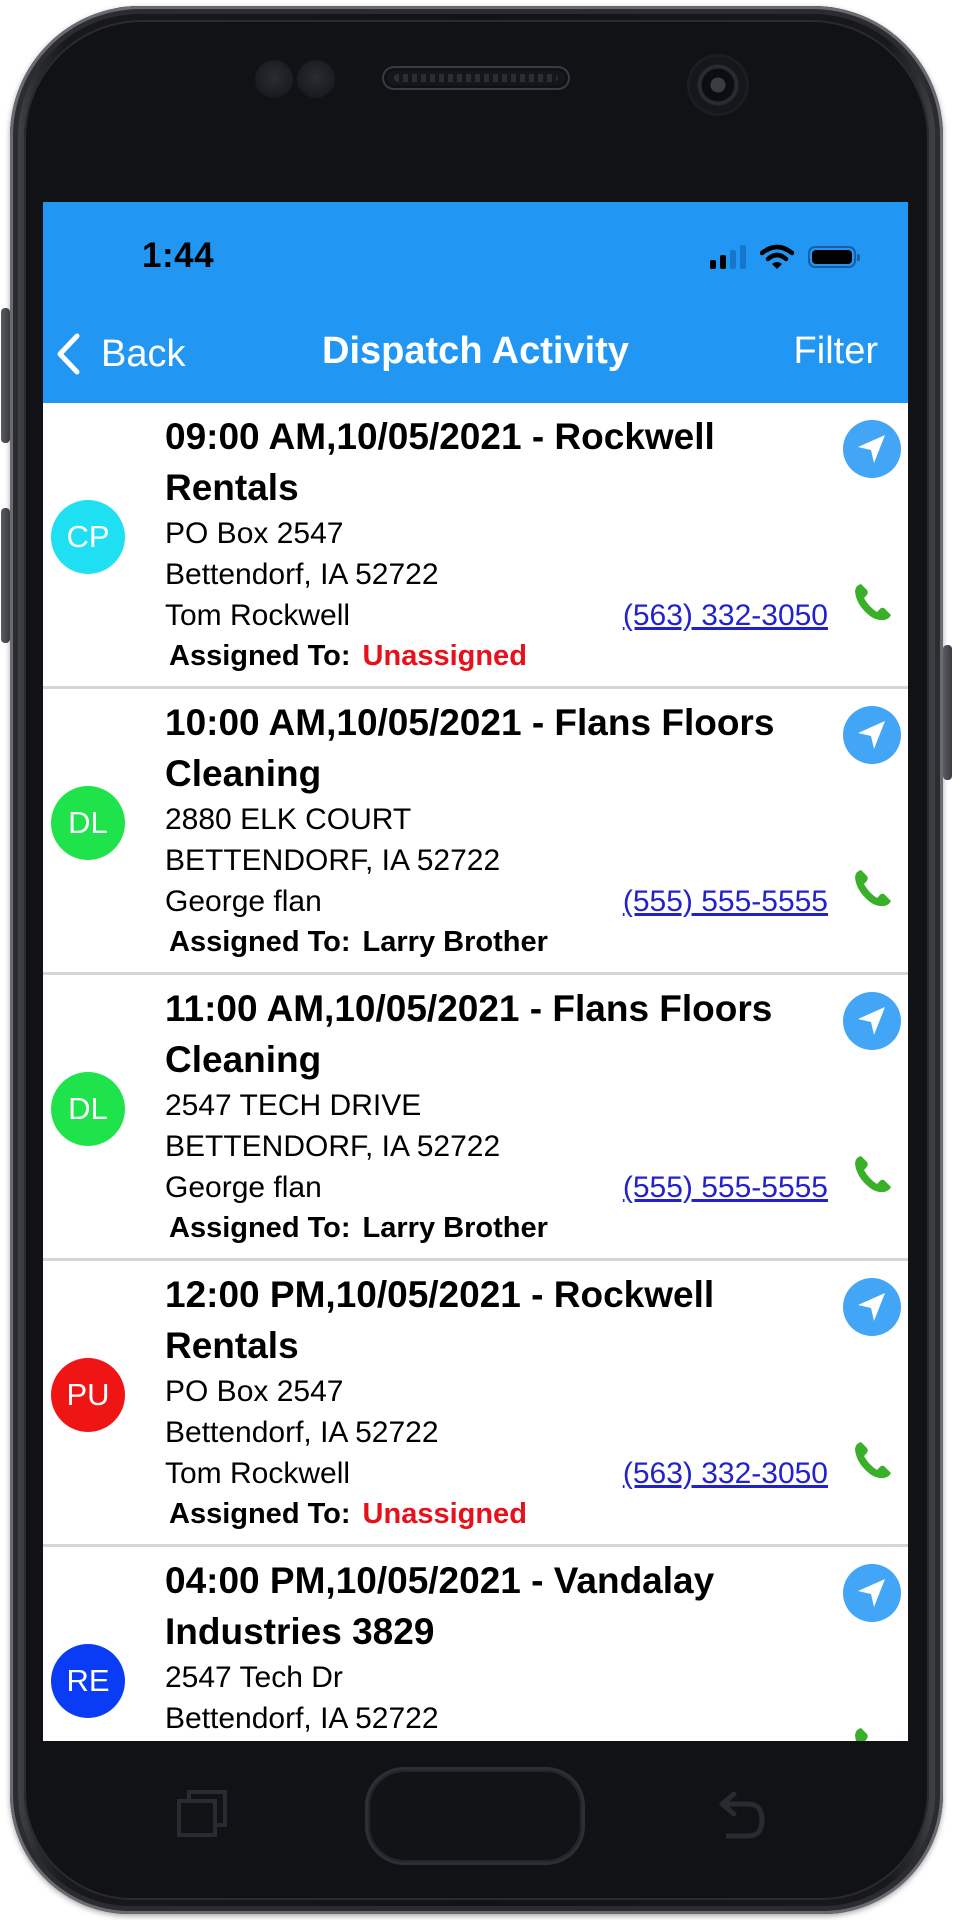 The height and width of the screenshot is (1920, 953). Describe the element at coordinates (288, 819) in the screenshot. I see `address-line-1: 2880 ELK COURT` at that location.